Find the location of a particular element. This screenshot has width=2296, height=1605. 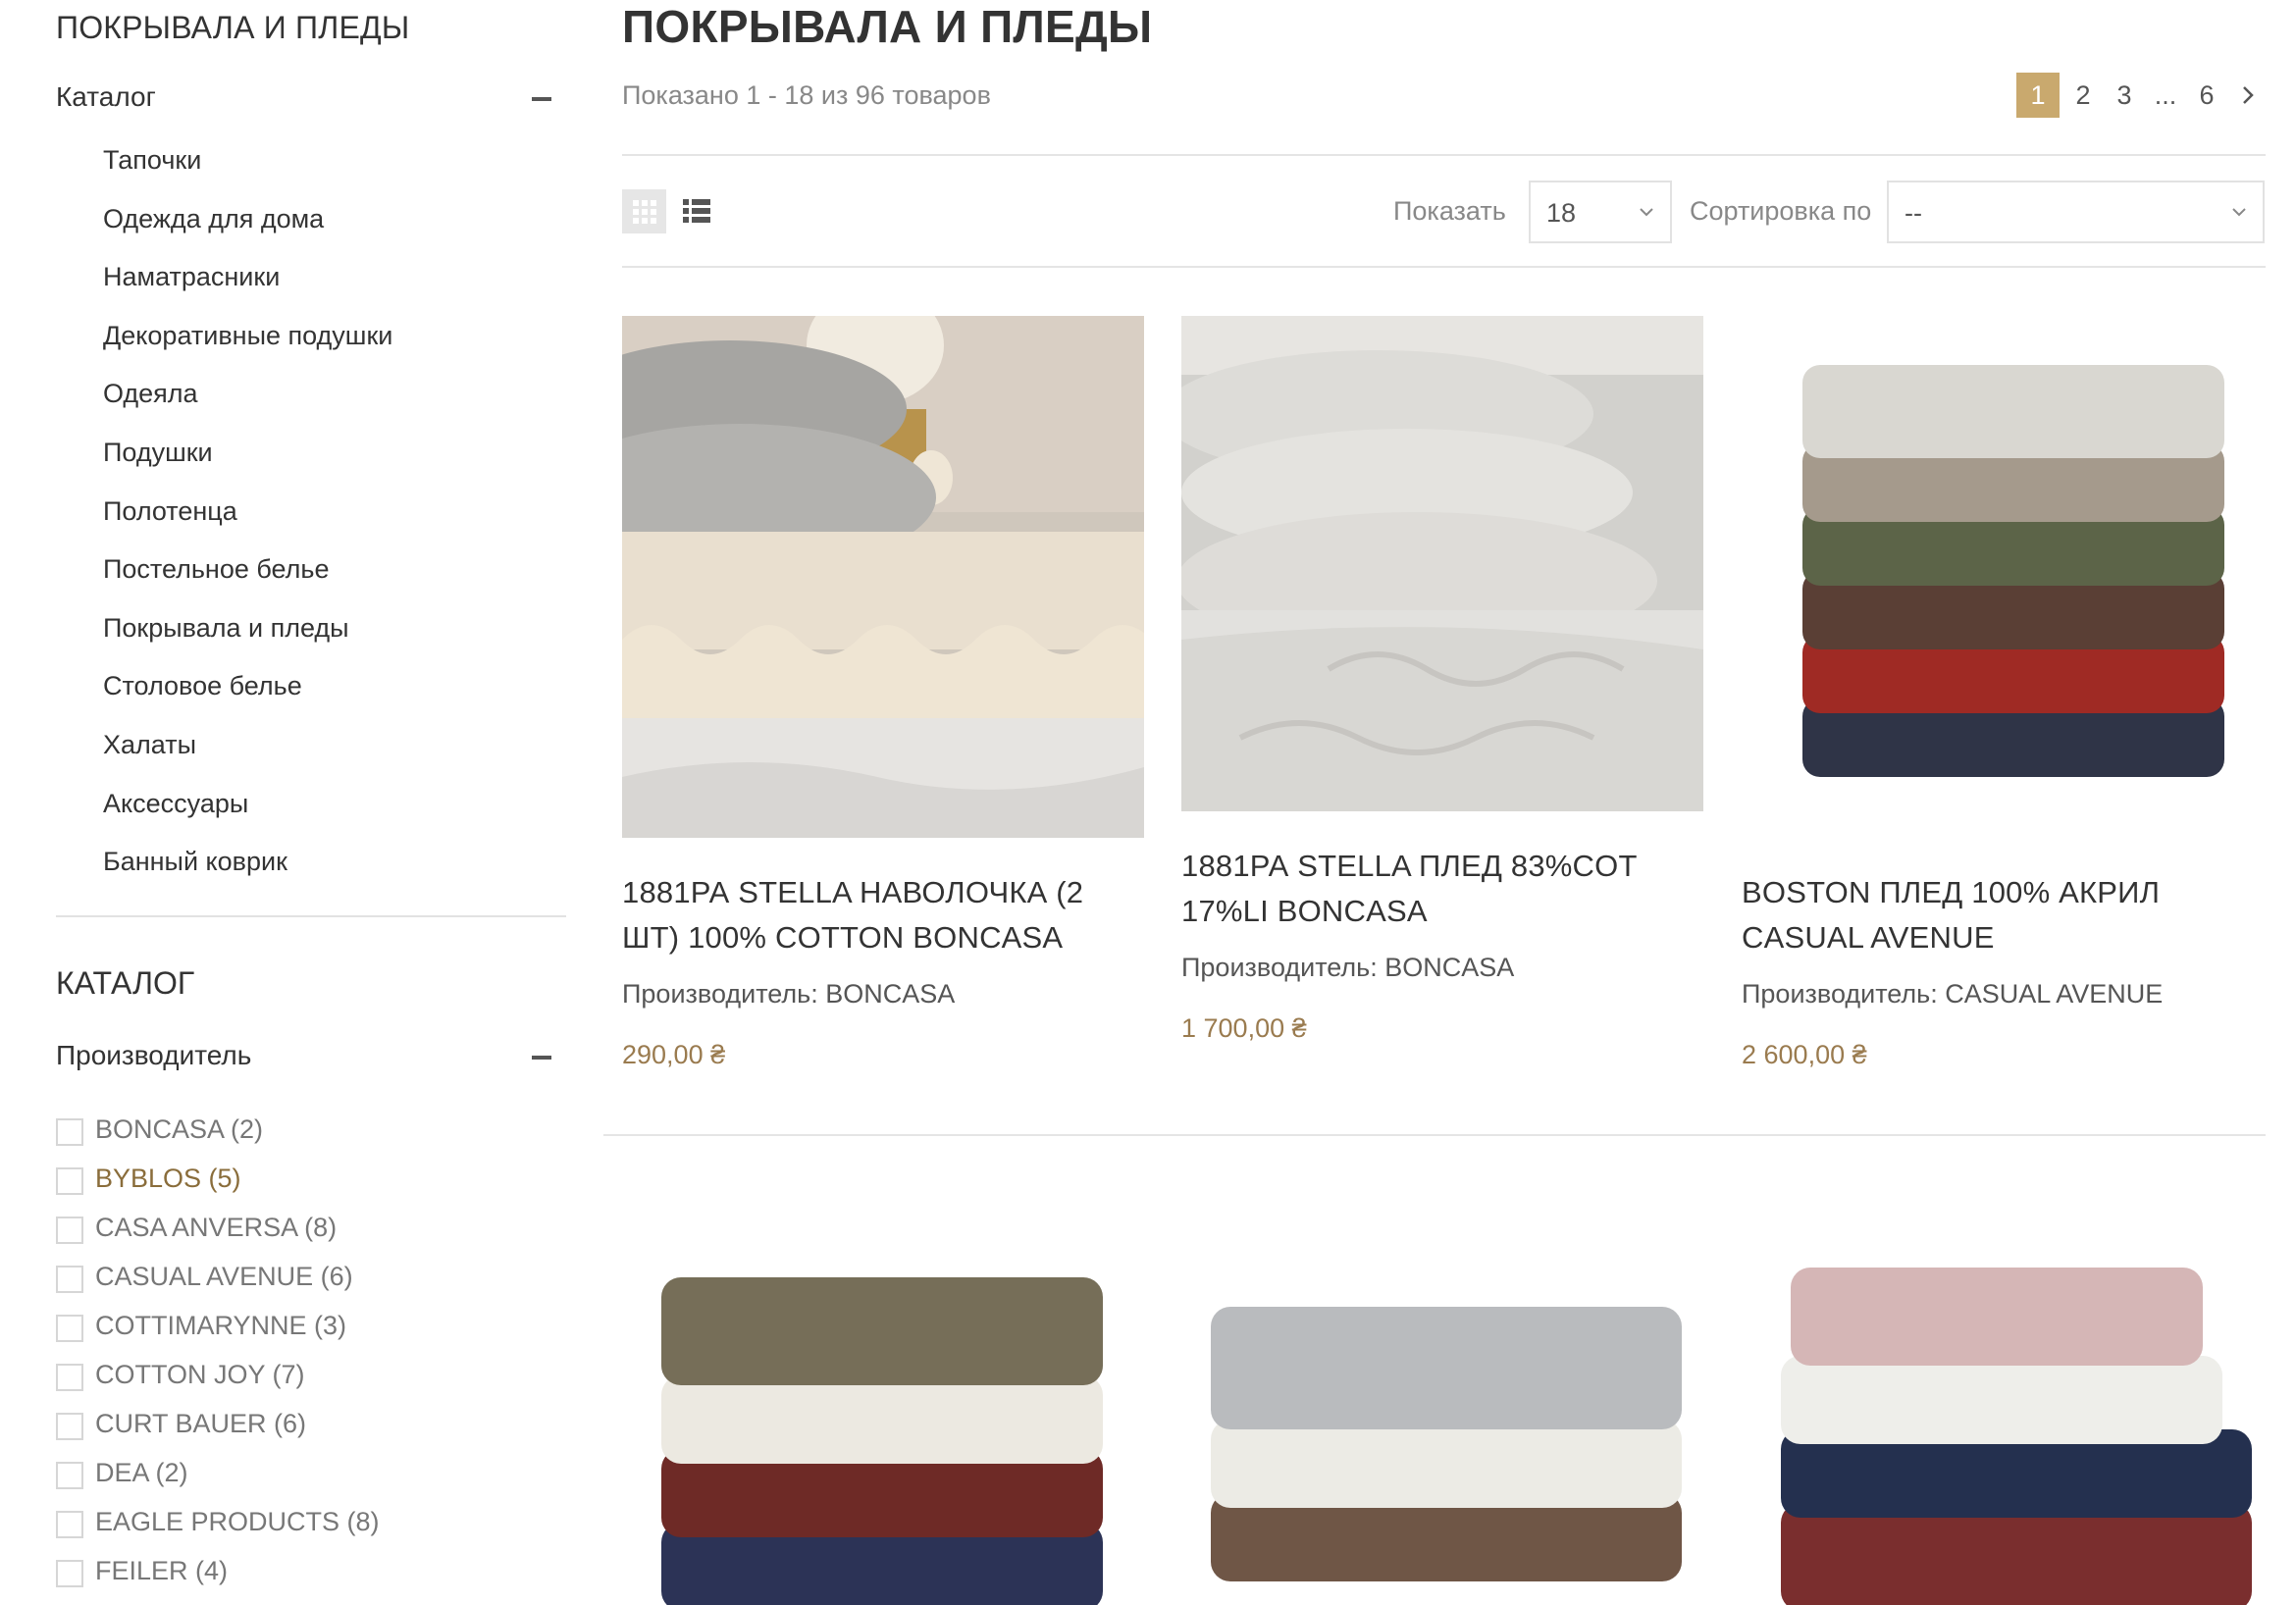

manufacturer-filter-label: CURT BAUER (6) is located at coordinates (201, 1423).